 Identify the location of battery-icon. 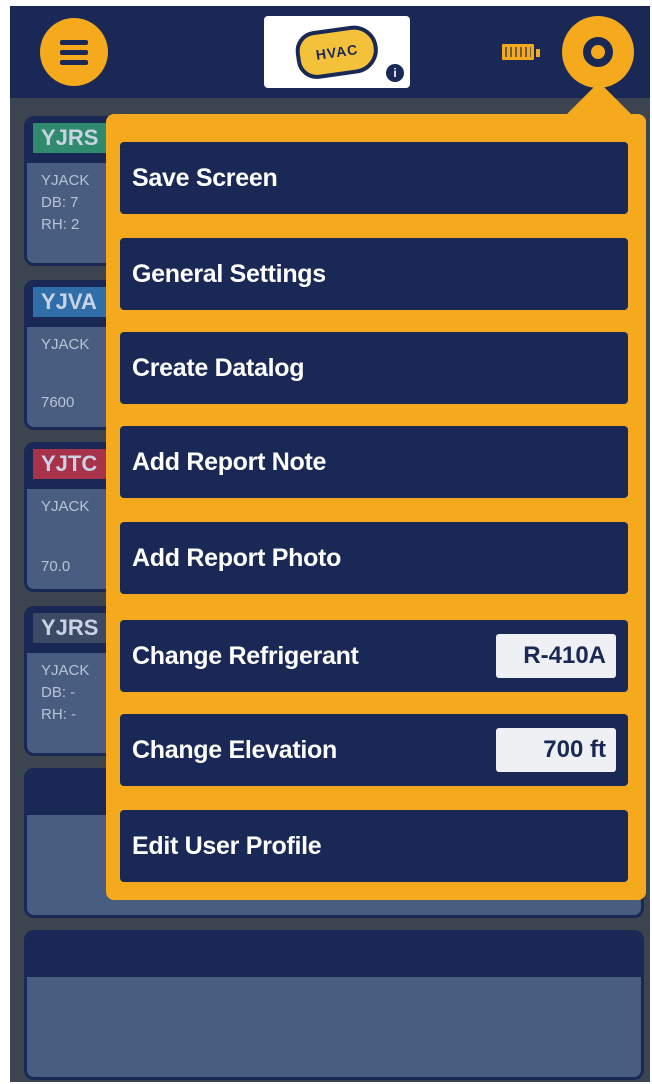
(520, 52).